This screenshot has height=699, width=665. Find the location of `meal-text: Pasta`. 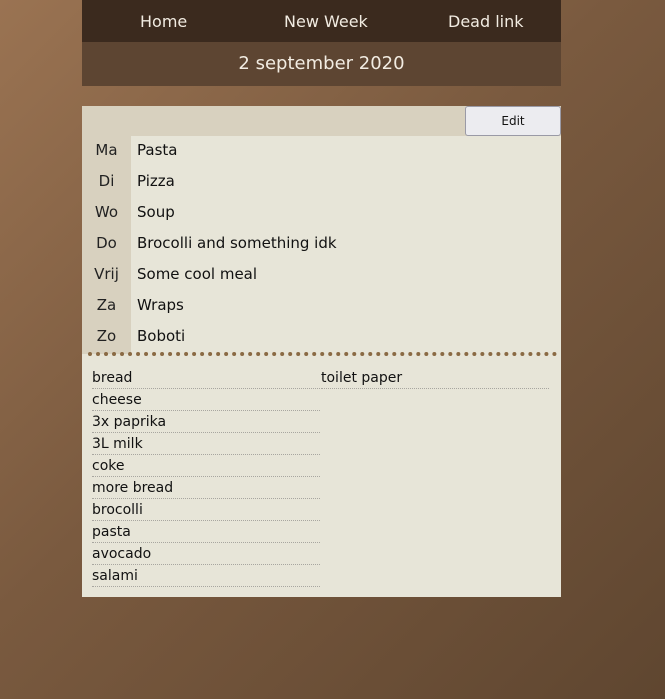

meal-text: Pasta is located at coordinates (157, 150).